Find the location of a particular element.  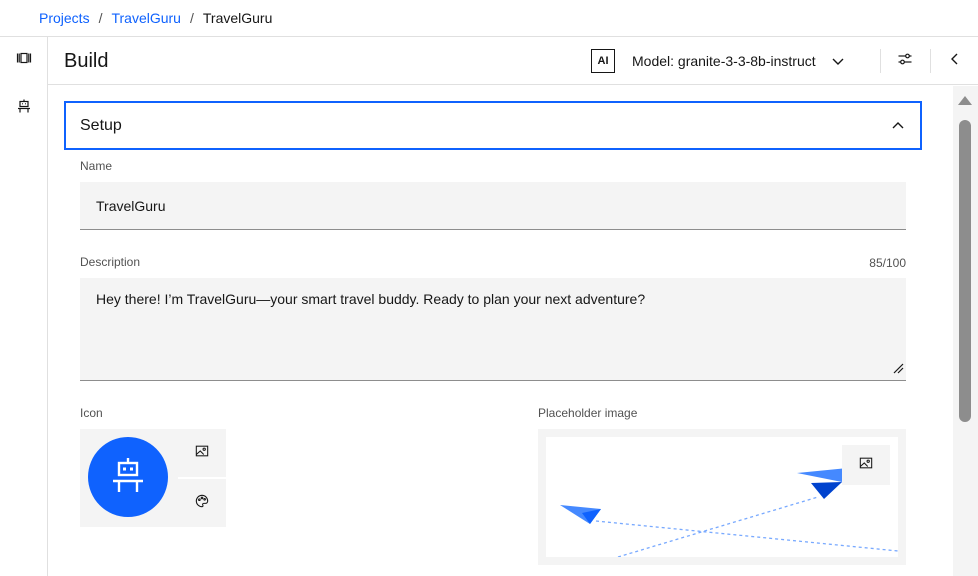

agent-robot-button is located at coordinates (23, 108).